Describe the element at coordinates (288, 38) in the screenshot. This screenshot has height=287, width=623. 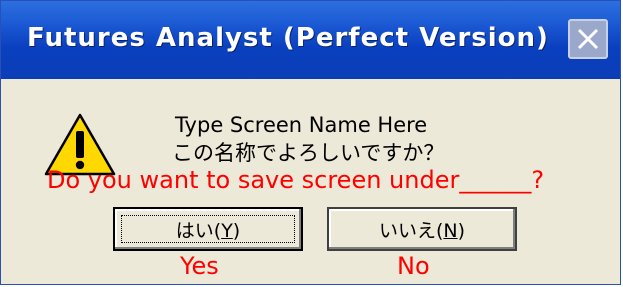
I see `window-title: Futures Analyst (Perfect Version)` at that location.